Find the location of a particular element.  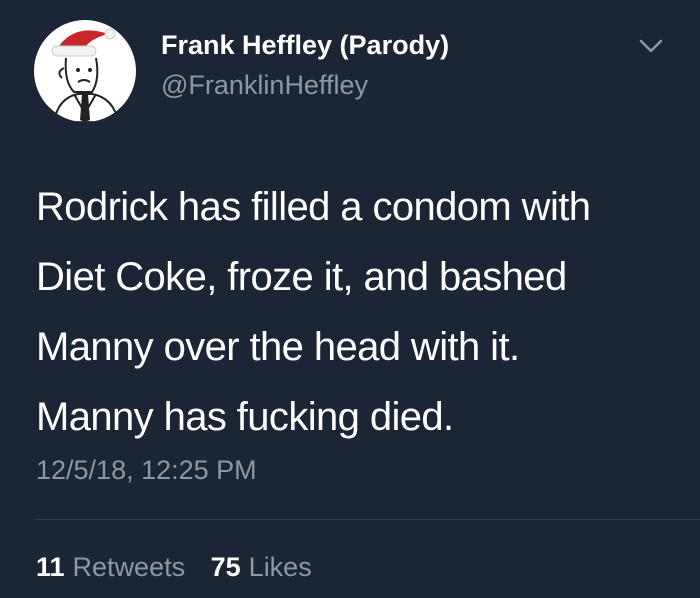

author-avatar is located at coordinates (85, 71).